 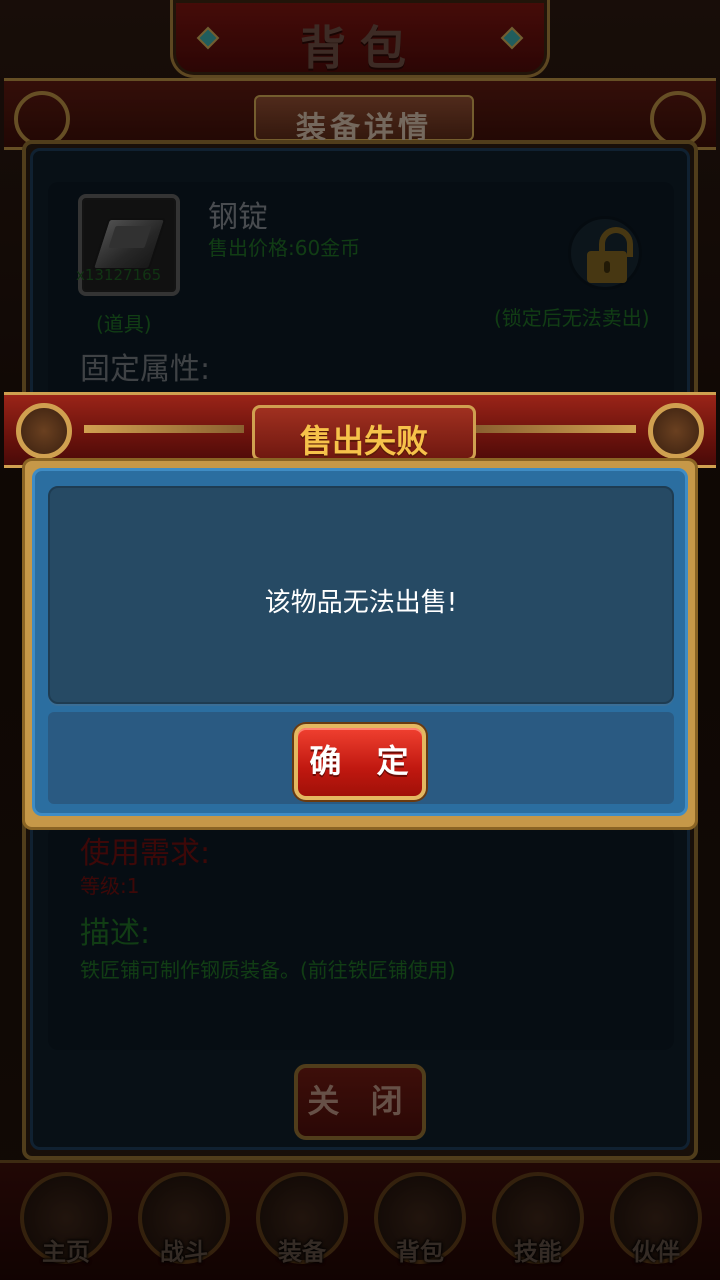 I want to click on dialog-title-banner: 售出失败, so click(x=360, y=430).